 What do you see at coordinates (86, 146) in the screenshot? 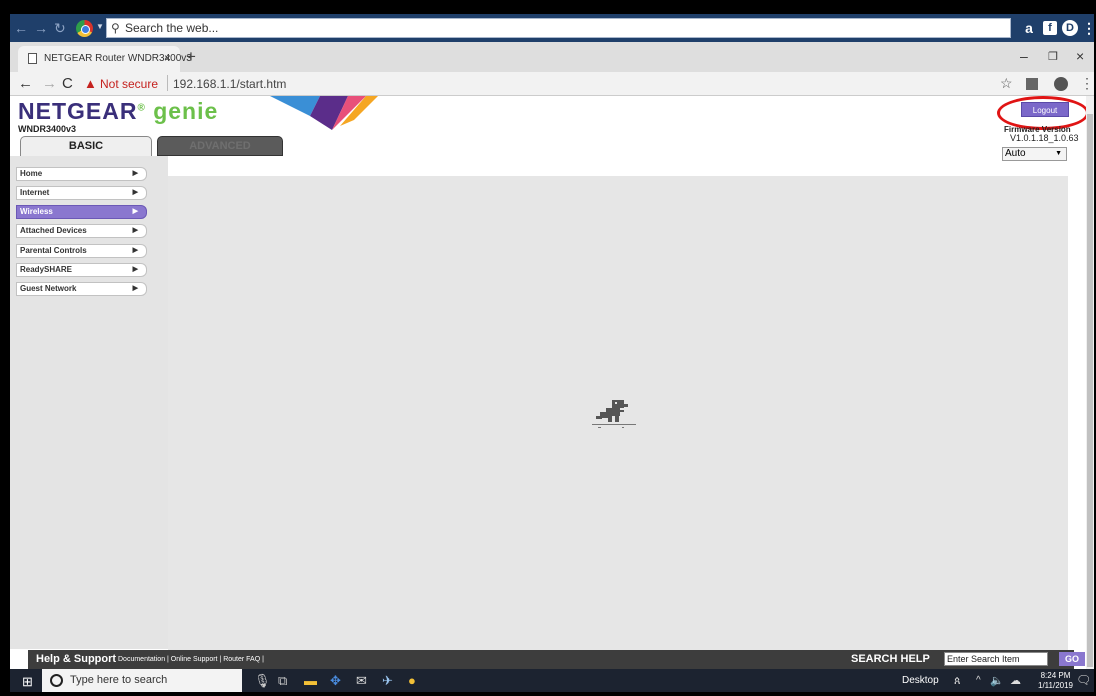
I see `tab-basic: BASIC` at bounding box center [86, 146].